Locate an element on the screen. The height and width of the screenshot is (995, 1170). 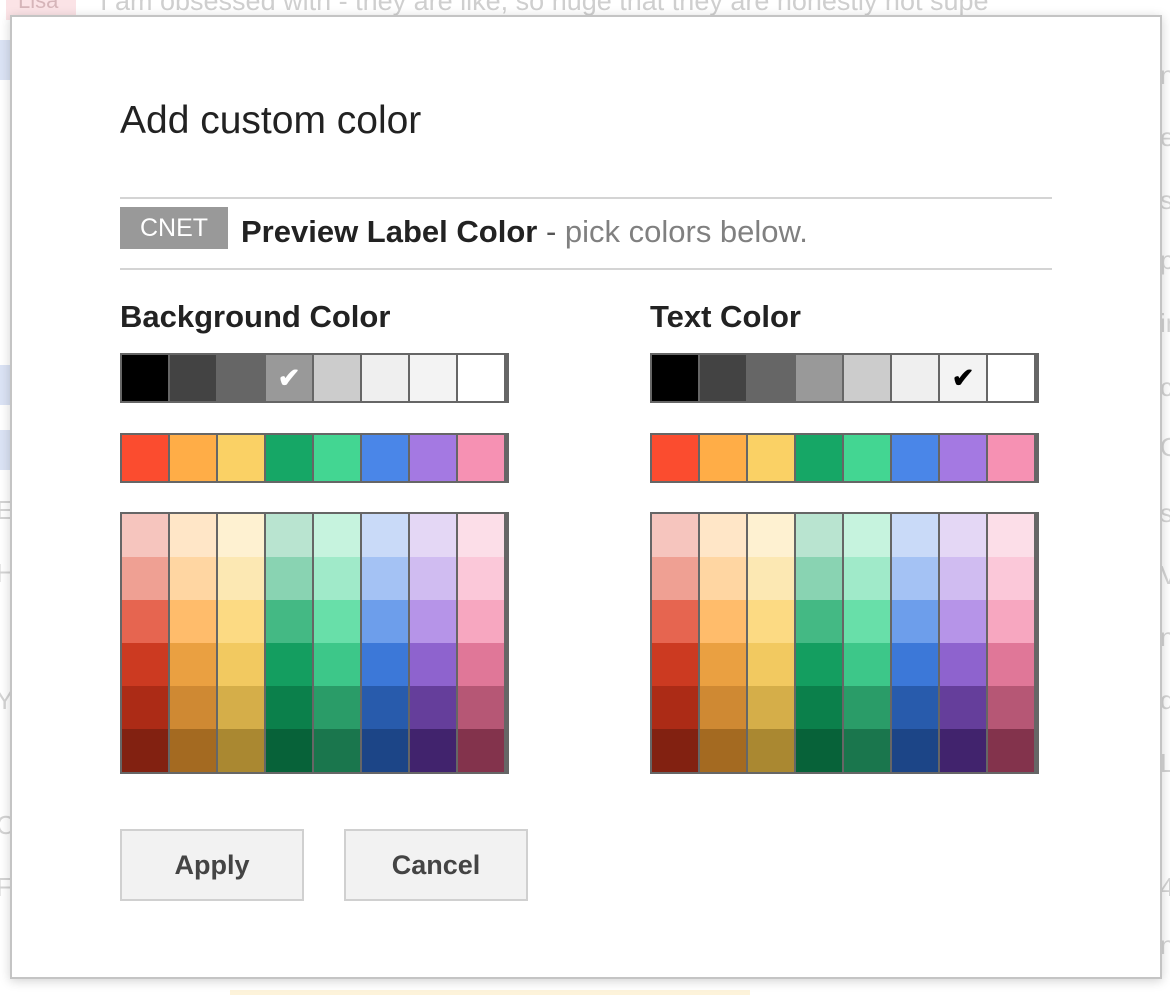
text-swatch-gray-7: ✔ is located at coordinates (963, 378).